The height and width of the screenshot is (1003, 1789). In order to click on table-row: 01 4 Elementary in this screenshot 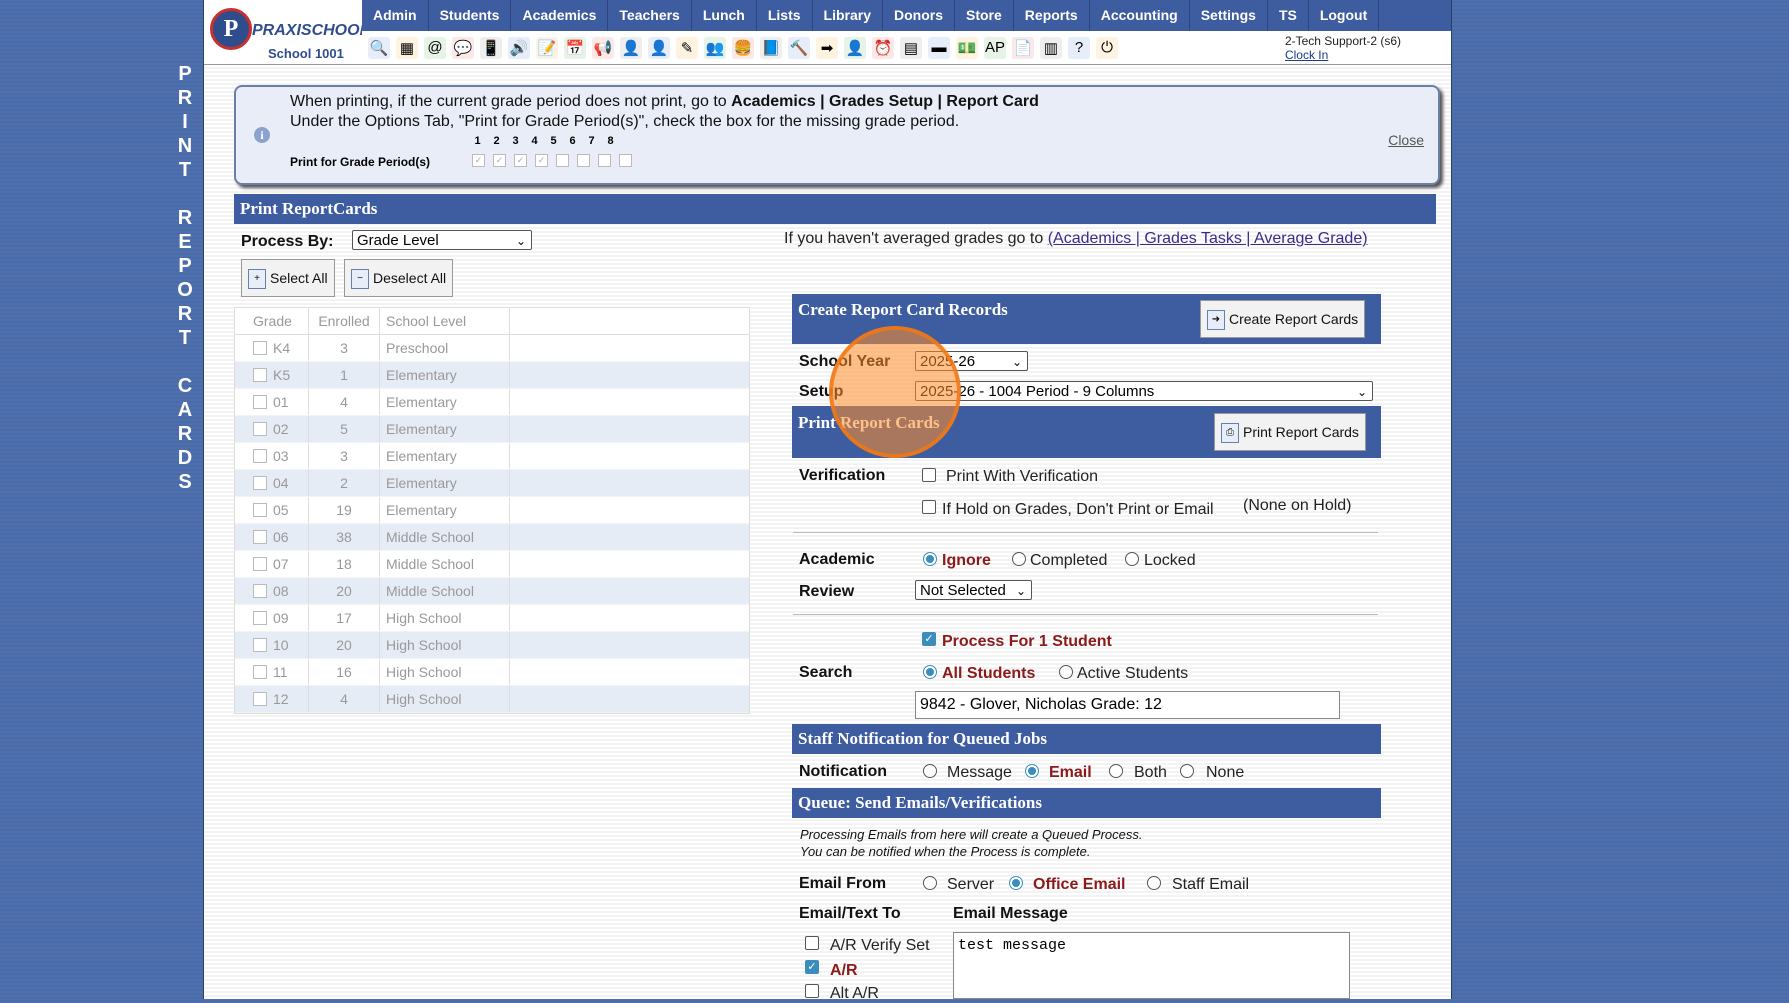, I will do `click(492, 402)`.